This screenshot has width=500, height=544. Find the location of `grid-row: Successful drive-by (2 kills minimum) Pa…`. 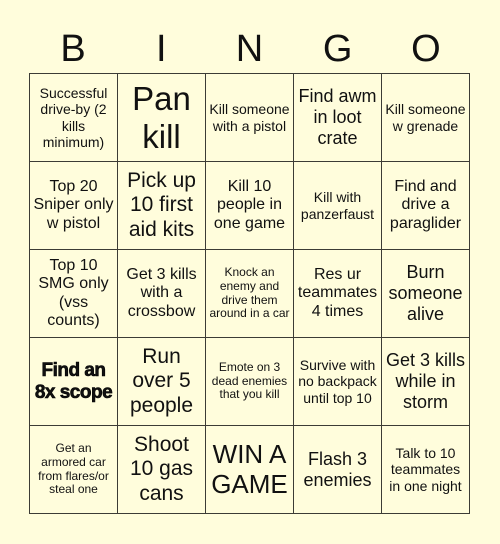

grid-row: Successful drive-by (2 kills minimum) Pa… is located at coordinates (249, 117).